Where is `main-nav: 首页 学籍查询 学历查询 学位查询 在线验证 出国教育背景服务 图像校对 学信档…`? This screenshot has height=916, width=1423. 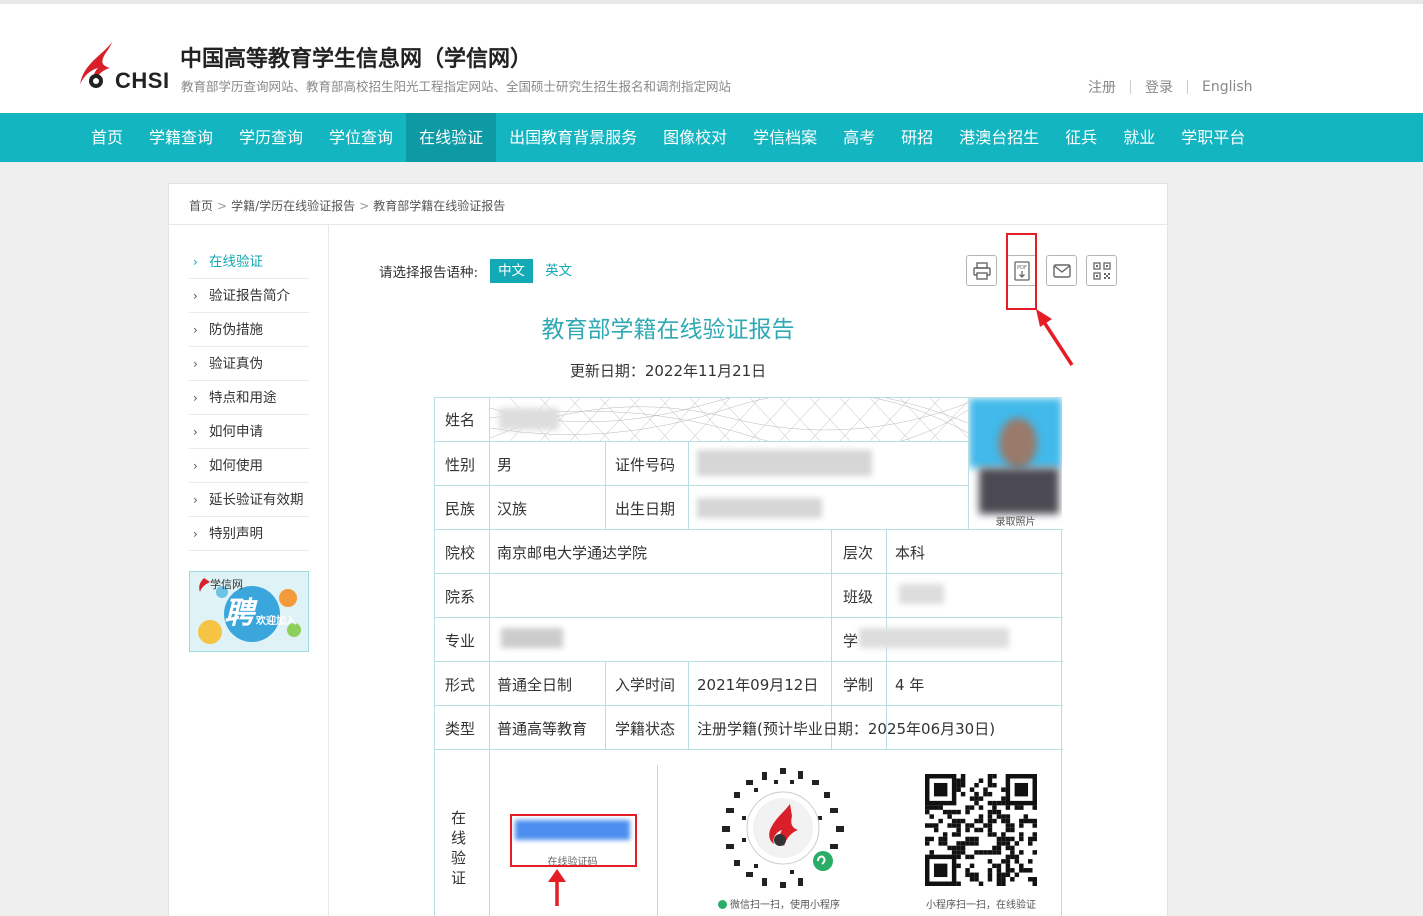
main-nav: 首页 学籍查询 学历查询 学位查询 在线验证 出国教育背景服务 图像校对 学信档… is located at coordinates (711, 137).